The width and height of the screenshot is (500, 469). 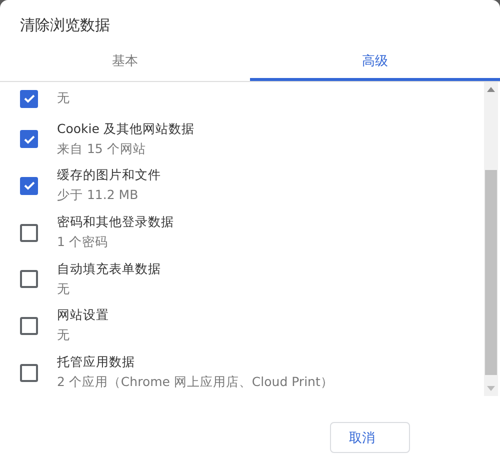 I want to click on item-label: 自动填充表单数据, so click(x=109, y=269).